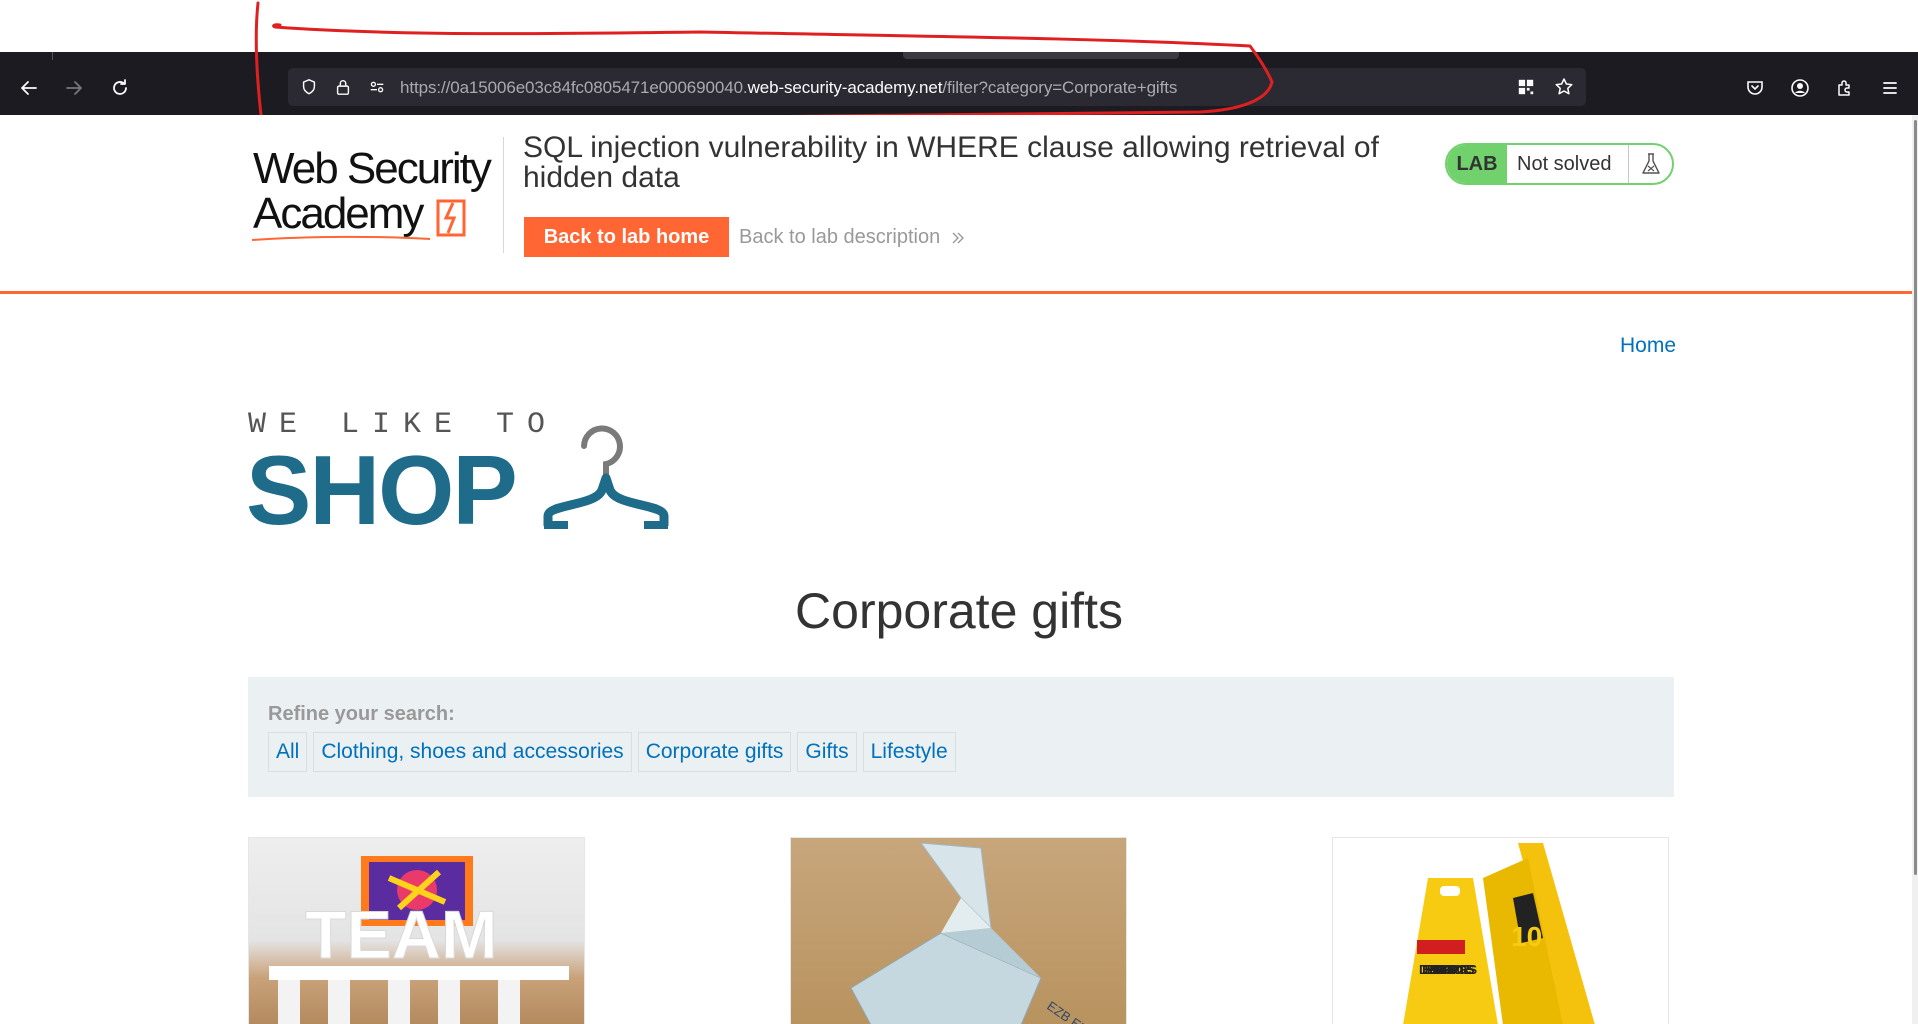 The width and height of the screenshot is (1918, 1024). Describe the element at coordinates (909, 752) in the screenshot. I see `filter-lifestyle: Lifestyle` at that location.